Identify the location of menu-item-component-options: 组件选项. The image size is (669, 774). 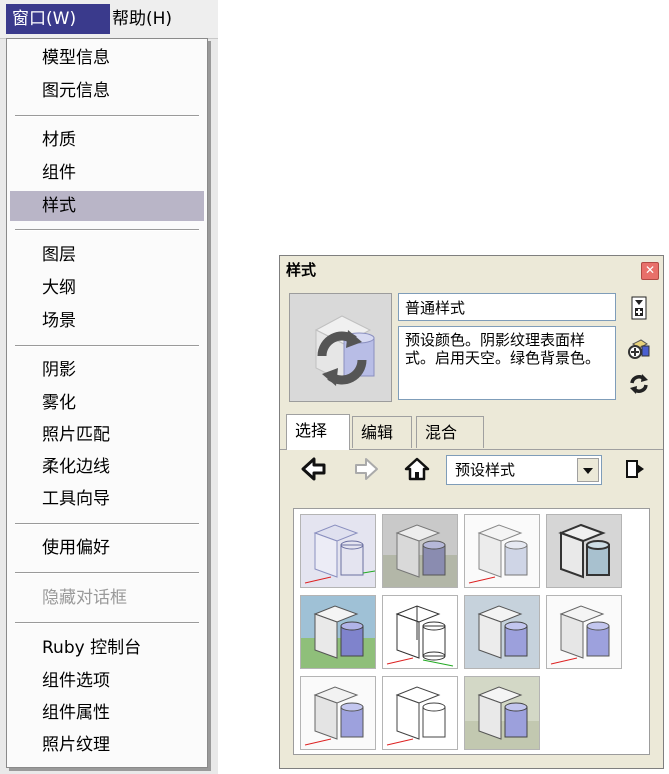
(107, 681).